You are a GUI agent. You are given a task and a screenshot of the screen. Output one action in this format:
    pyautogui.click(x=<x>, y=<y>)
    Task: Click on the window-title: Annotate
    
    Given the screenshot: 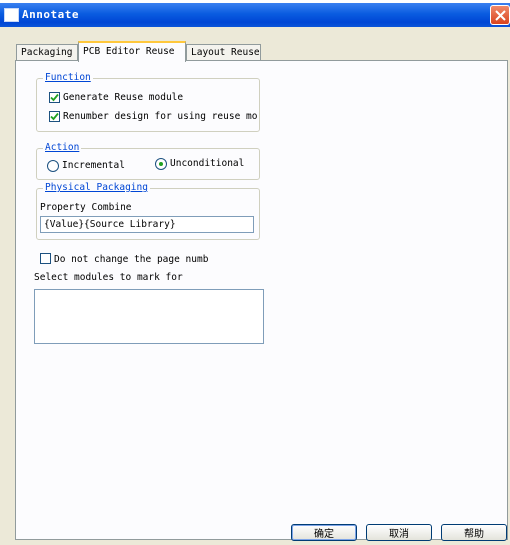 What is the action you would take?
    pyautogui.click(x=50, y=14)
    